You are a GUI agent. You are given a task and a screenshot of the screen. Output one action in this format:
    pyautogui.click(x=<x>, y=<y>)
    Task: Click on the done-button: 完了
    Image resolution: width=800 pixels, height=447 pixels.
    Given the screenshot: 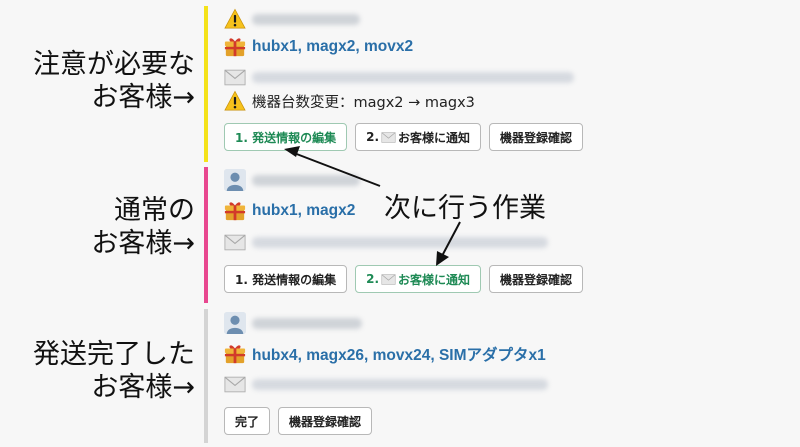 What is the action you would take?
    pyautogui.click(x=247, y=421)
    